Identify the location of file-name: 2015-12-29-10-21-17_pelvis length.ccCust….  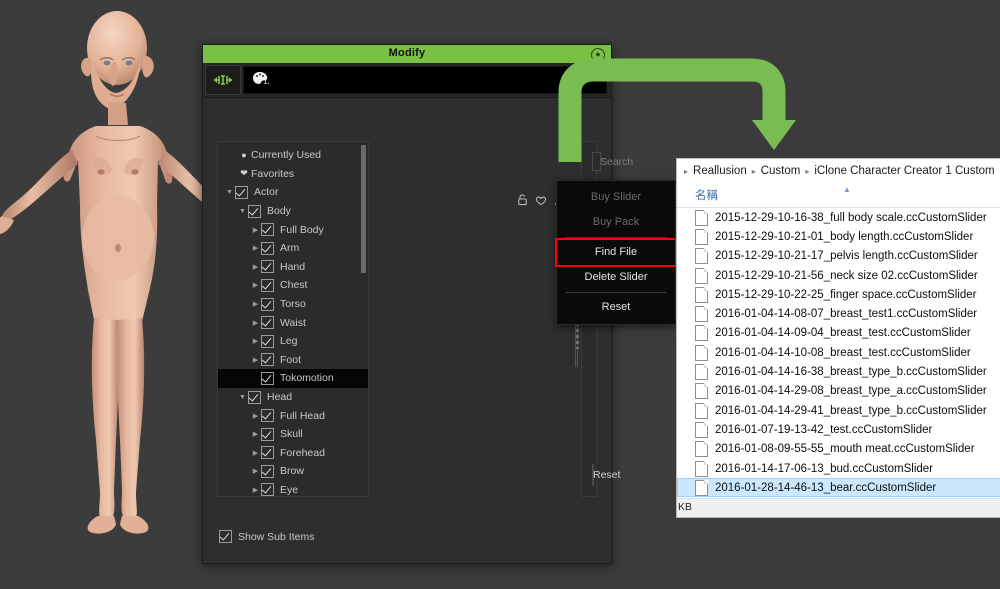
(846, 256).